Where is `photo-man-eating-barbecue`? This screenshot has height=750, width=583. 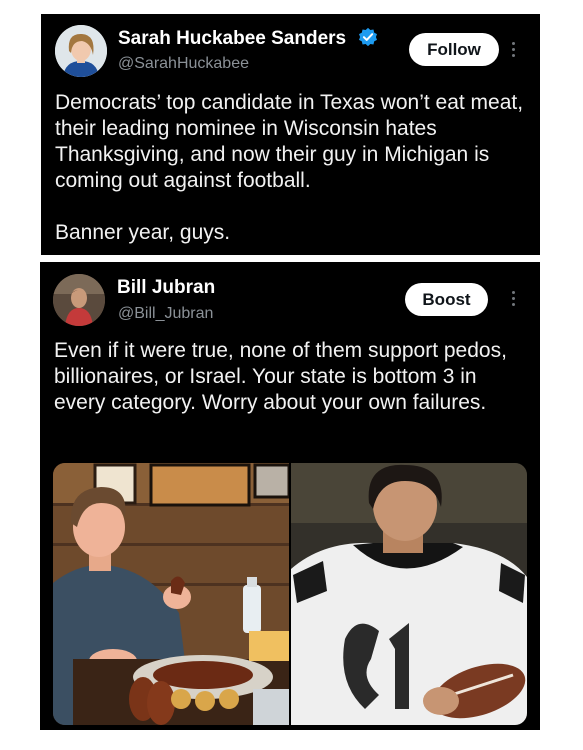
photo-man-eating-barbecue is located at coordinates (172, 594).